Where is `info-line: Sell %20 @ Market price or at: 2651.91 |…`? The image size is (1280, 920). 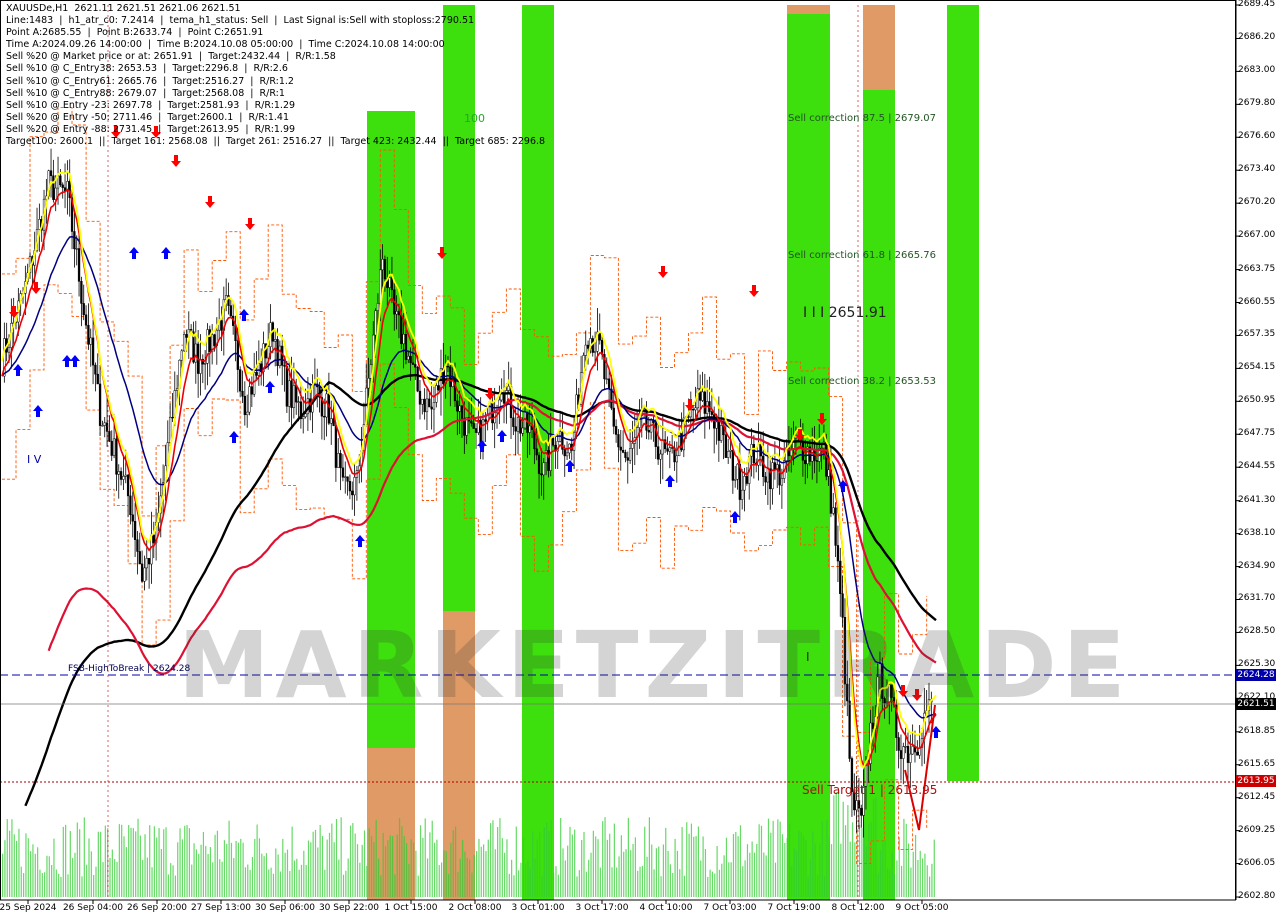
info-line: Sell %20 @ Market price or at: 2651.91 |… is located at coordinates (171, 57).